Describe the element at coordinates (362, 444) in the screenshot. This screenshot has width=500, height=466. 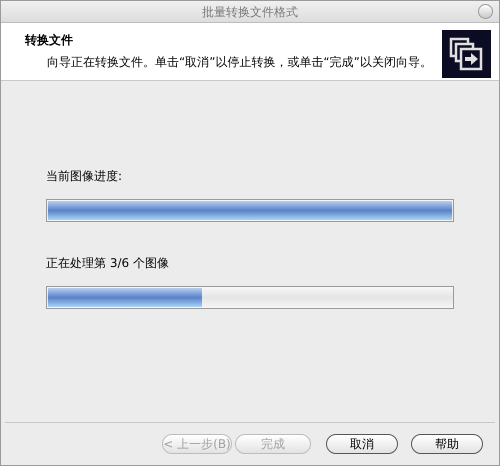
I see `wizard-button: 取消` at that location.